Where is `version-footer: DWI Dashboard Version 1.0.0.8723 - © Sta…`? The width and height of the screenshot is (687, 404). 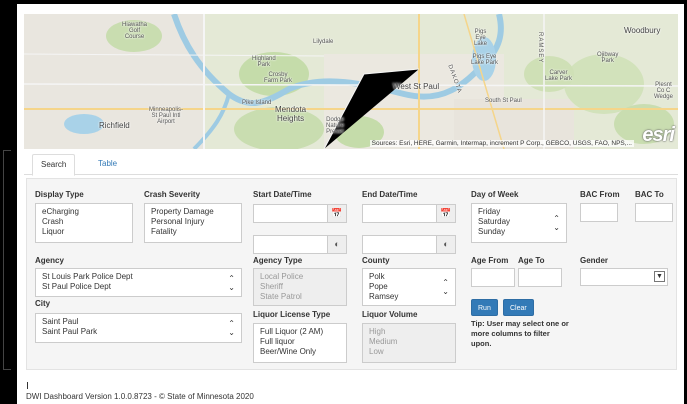
version-footer: DWI Dashboard Version 1.0.0.8723 - © Sta… is located at coordinates (140, 396).